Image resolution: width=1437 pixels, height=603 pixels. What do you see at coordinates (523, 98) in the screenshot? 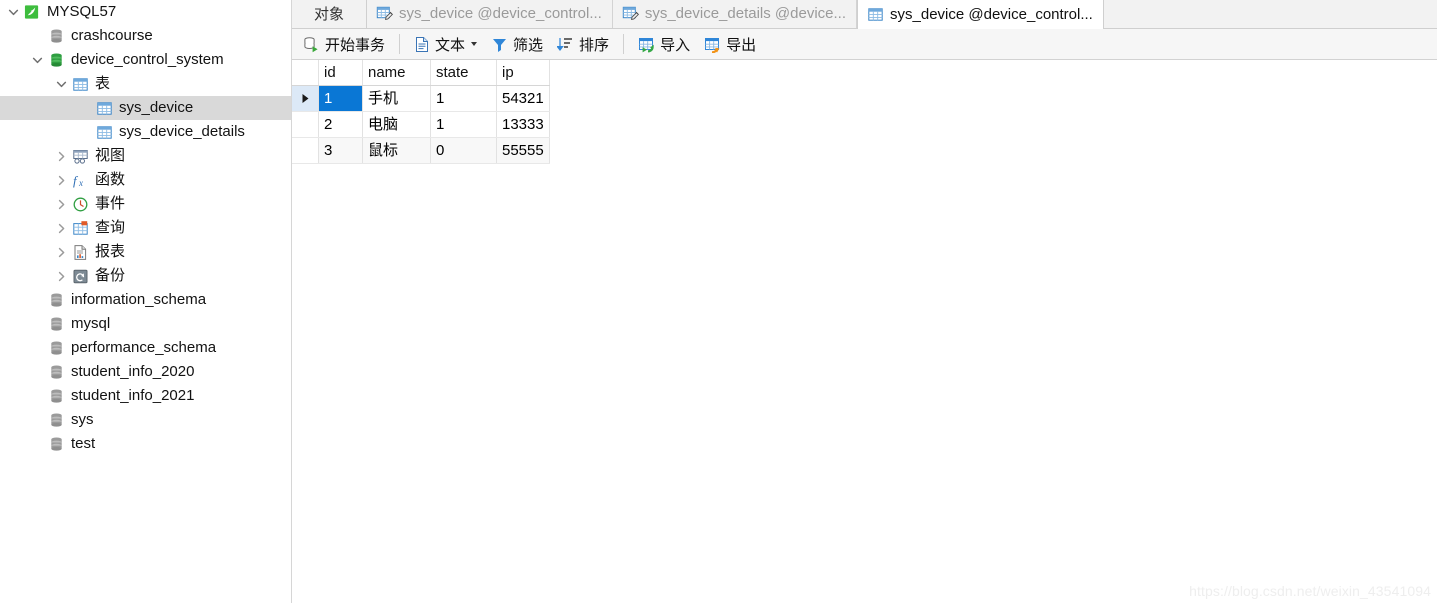
I see `grid-cell-ip: 54321` at bounding box center [523, 98].